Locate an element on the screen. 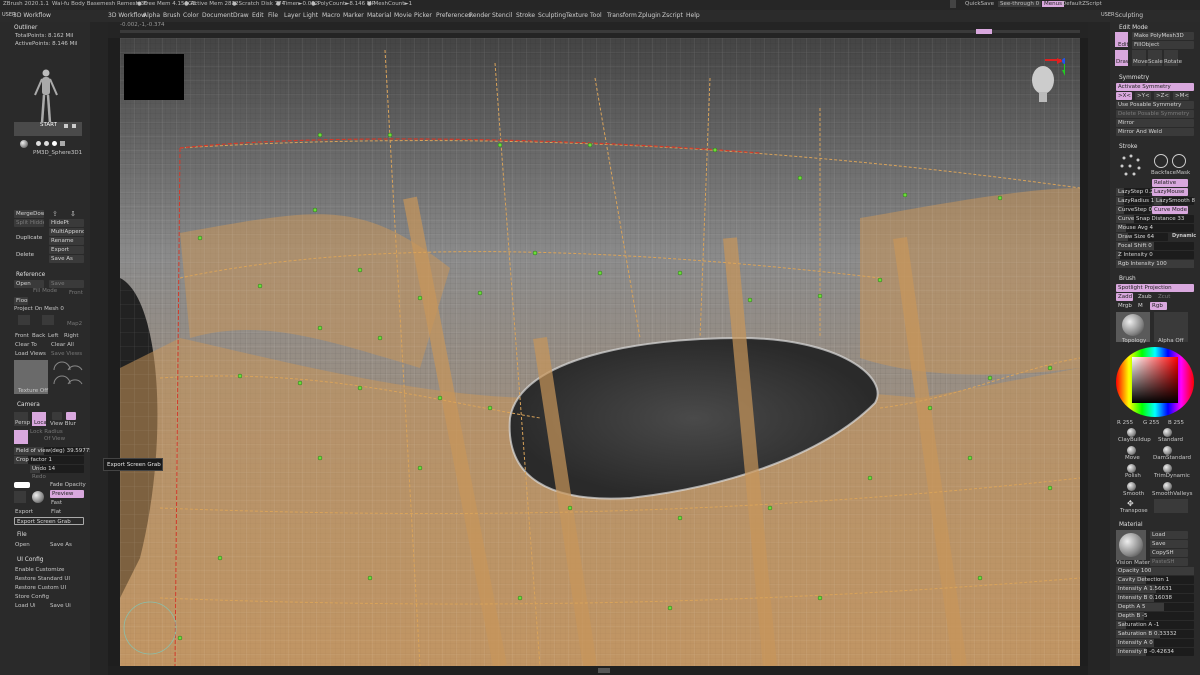  menu-3d-workflow: 3D Workflow is located at coordinates (127, 15).